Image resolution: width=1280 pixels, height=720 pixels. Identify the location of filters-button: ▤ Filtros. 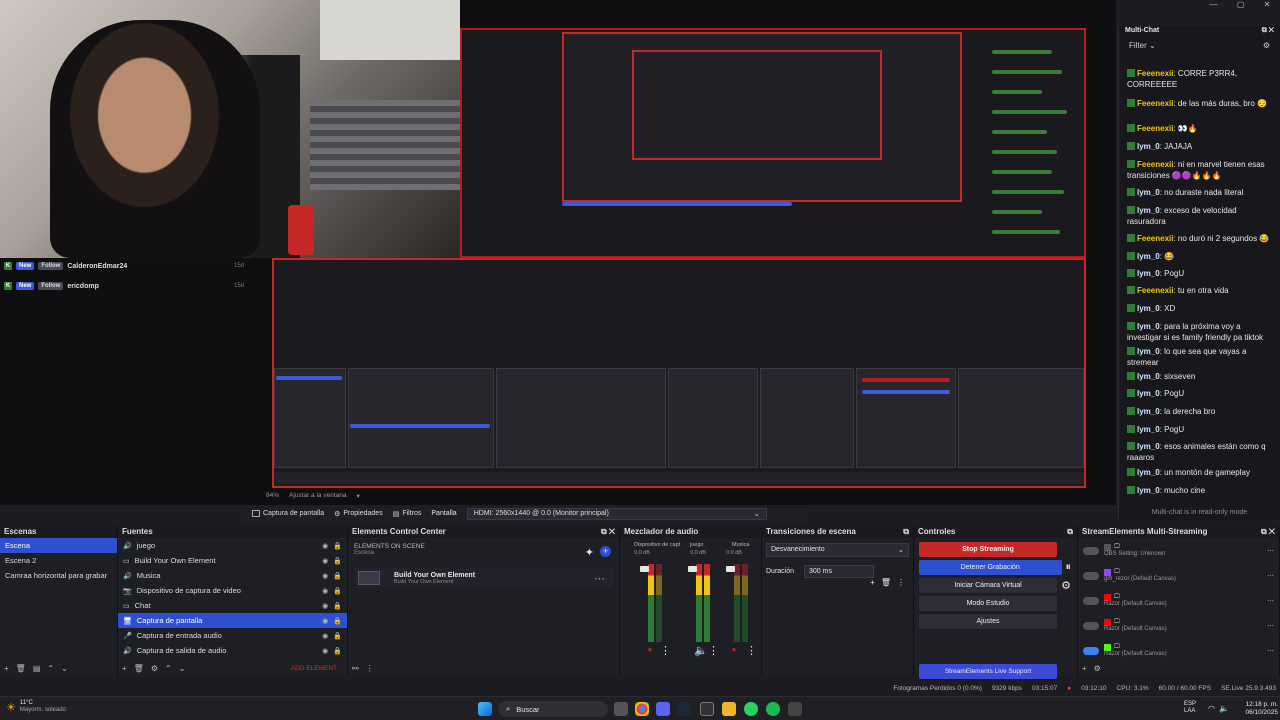
(407, 514).